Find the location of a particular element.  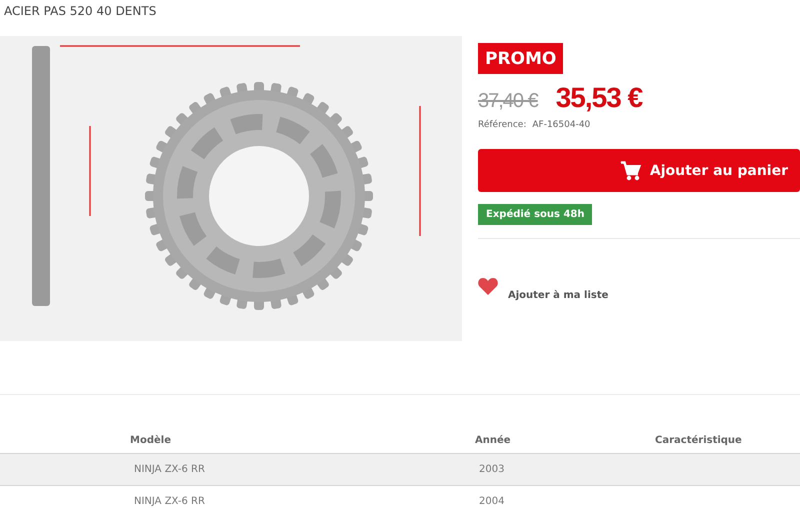

promo-badge: PROMO is located at coordinates (521, 58).